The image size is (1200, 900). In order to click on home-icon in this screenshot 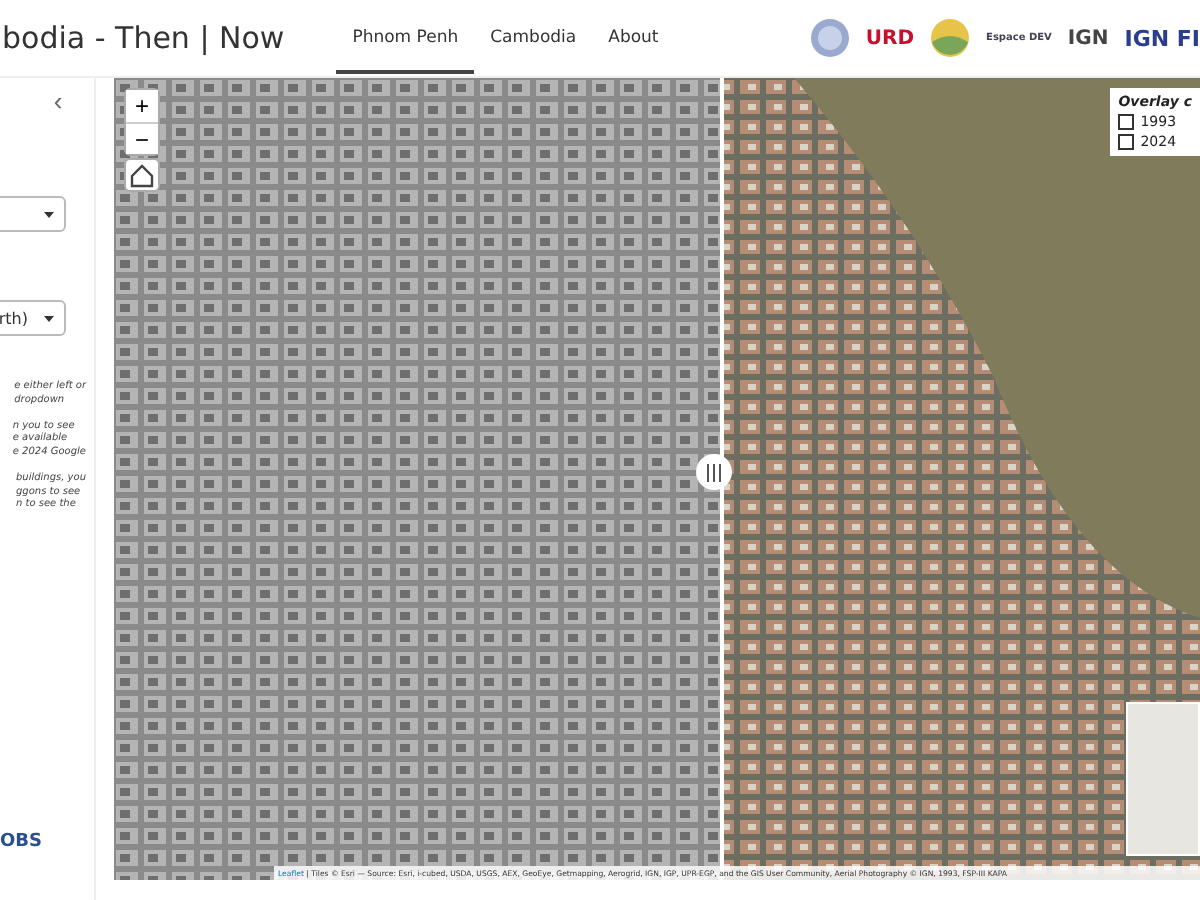, I will do `click(142, 175)`.